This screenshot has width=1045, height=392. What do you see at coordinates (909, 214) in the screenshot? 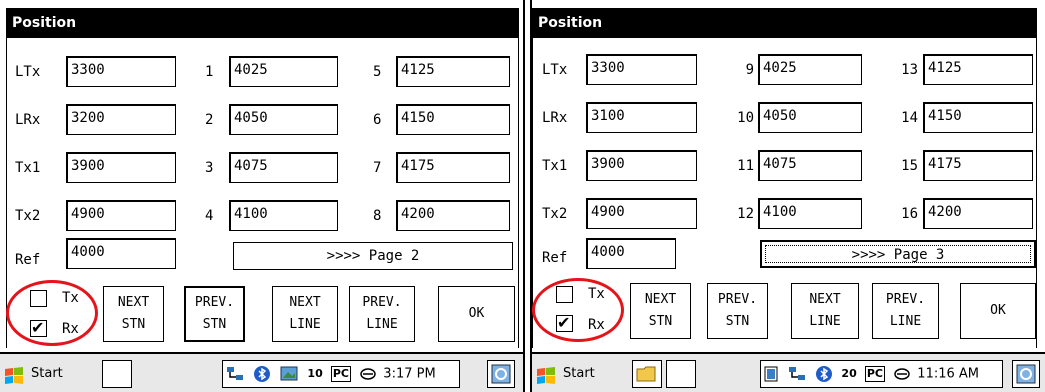
I see `station-number-label: 16` at bounding box center [909, 214].